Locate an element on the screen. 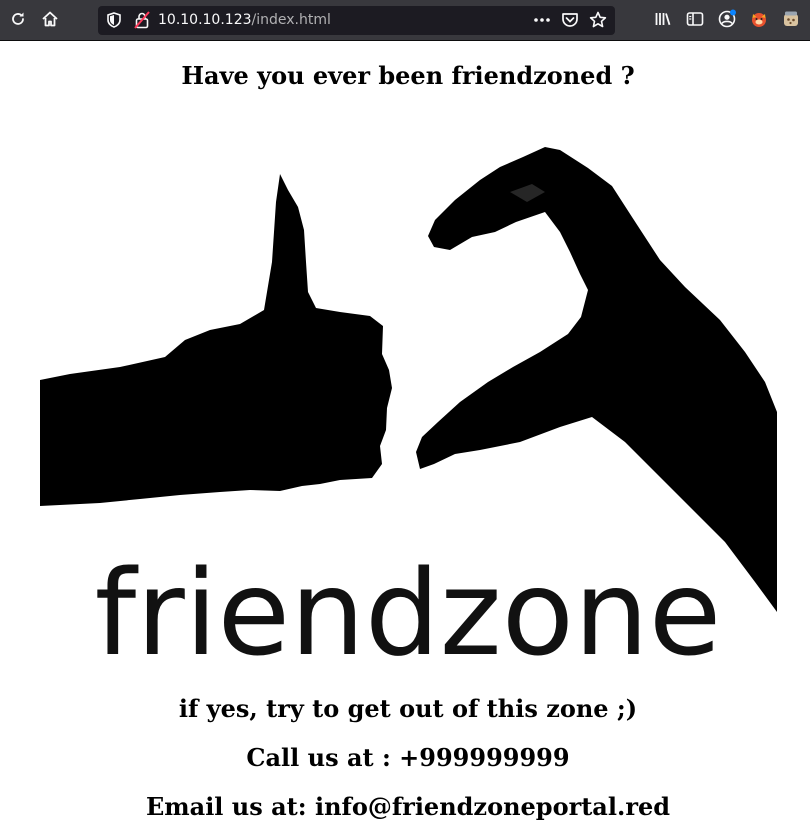  account-button is located at coordinates (727, 19).